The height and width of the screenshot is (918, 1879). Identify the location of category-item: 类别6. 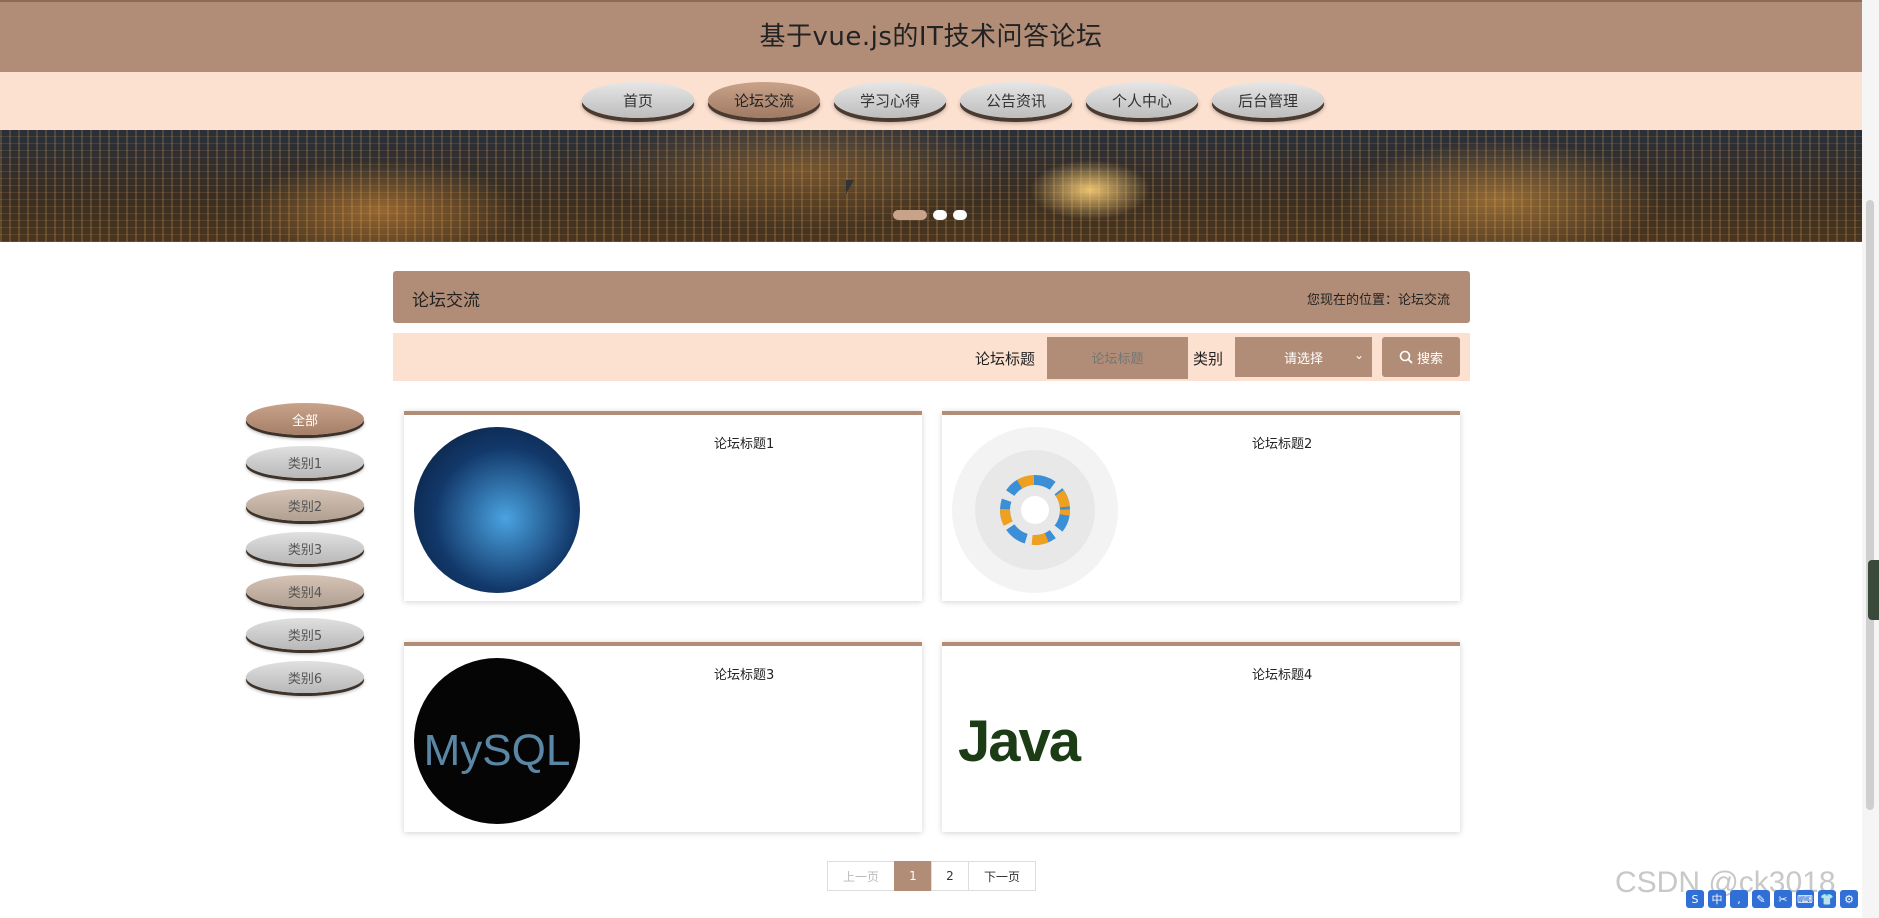
(305, 677).